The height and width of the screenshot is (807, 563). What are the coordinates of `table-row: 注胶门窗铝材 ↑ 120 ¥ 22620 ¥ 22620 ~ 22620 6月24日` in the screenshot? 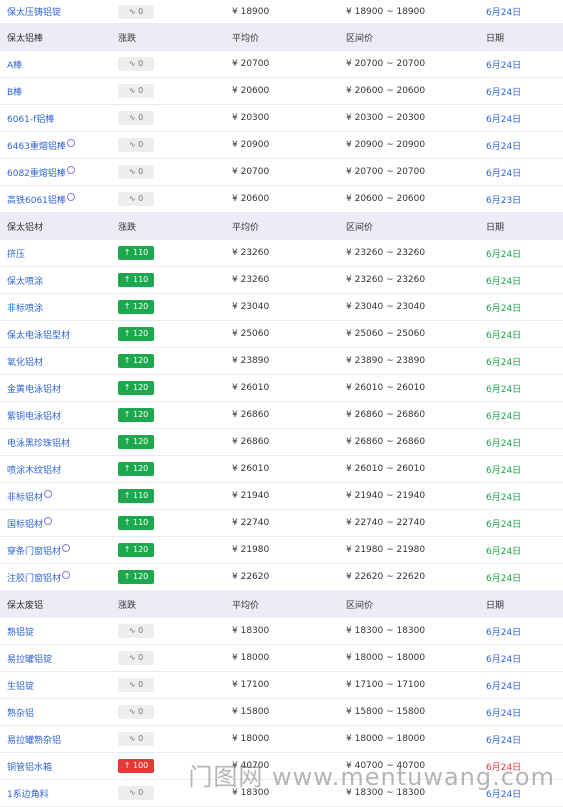 It's located at (281, 577).